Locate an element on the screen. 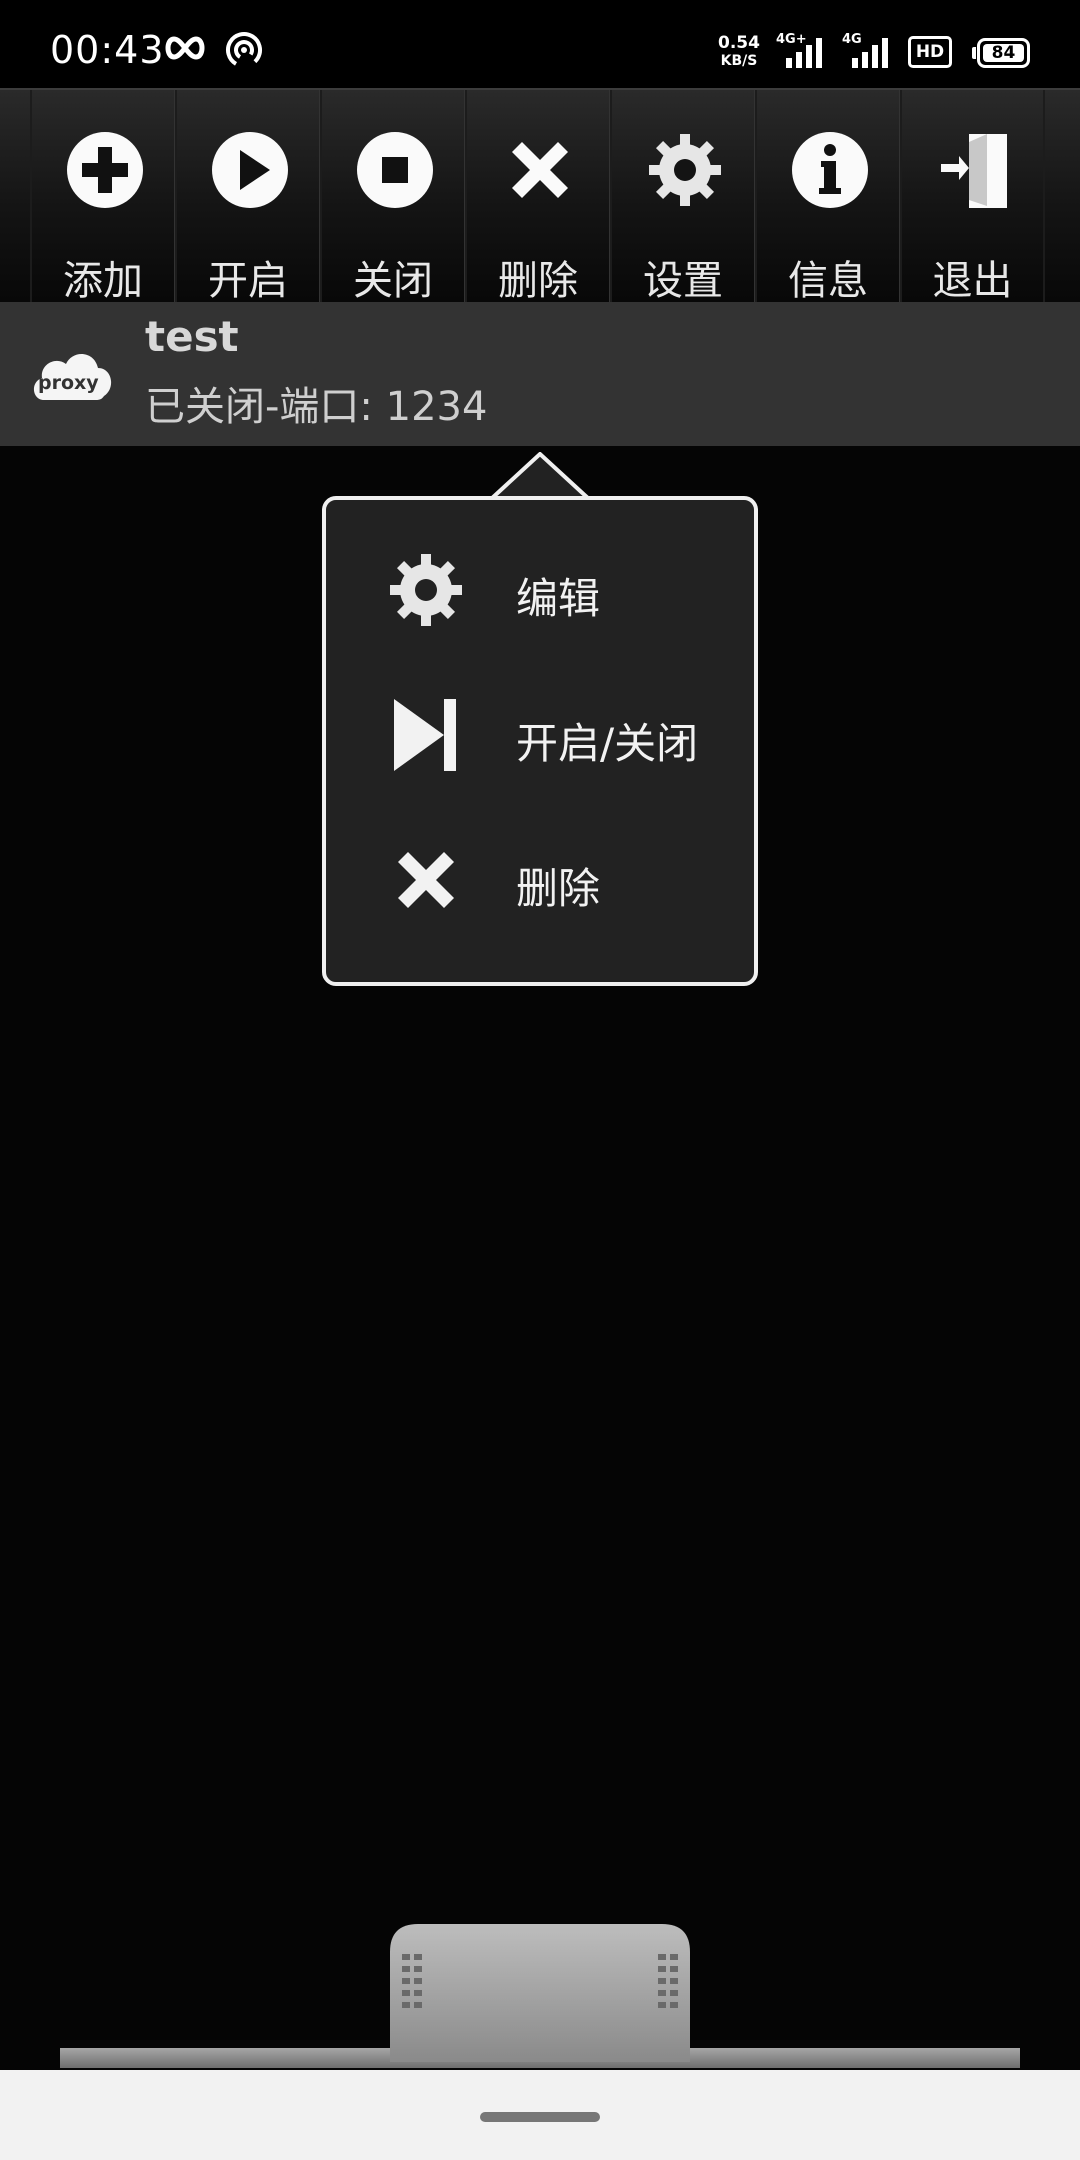  info-button: 信息 is located at coordinates (827, 197).